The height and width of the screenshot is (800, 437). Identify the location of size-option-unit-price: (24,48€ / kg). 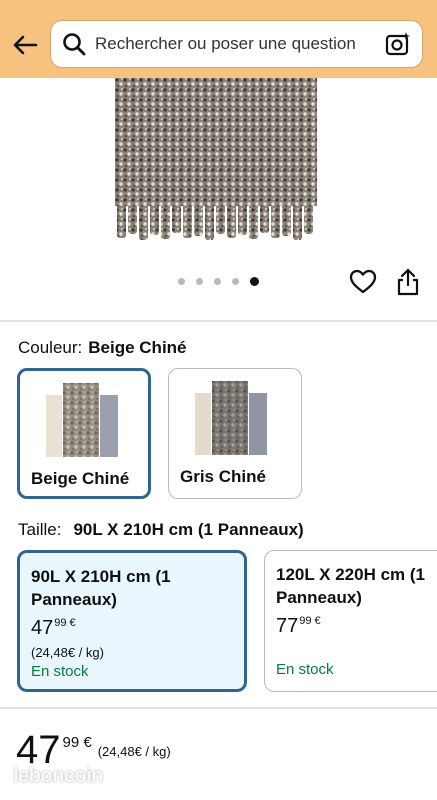
(67, 652).